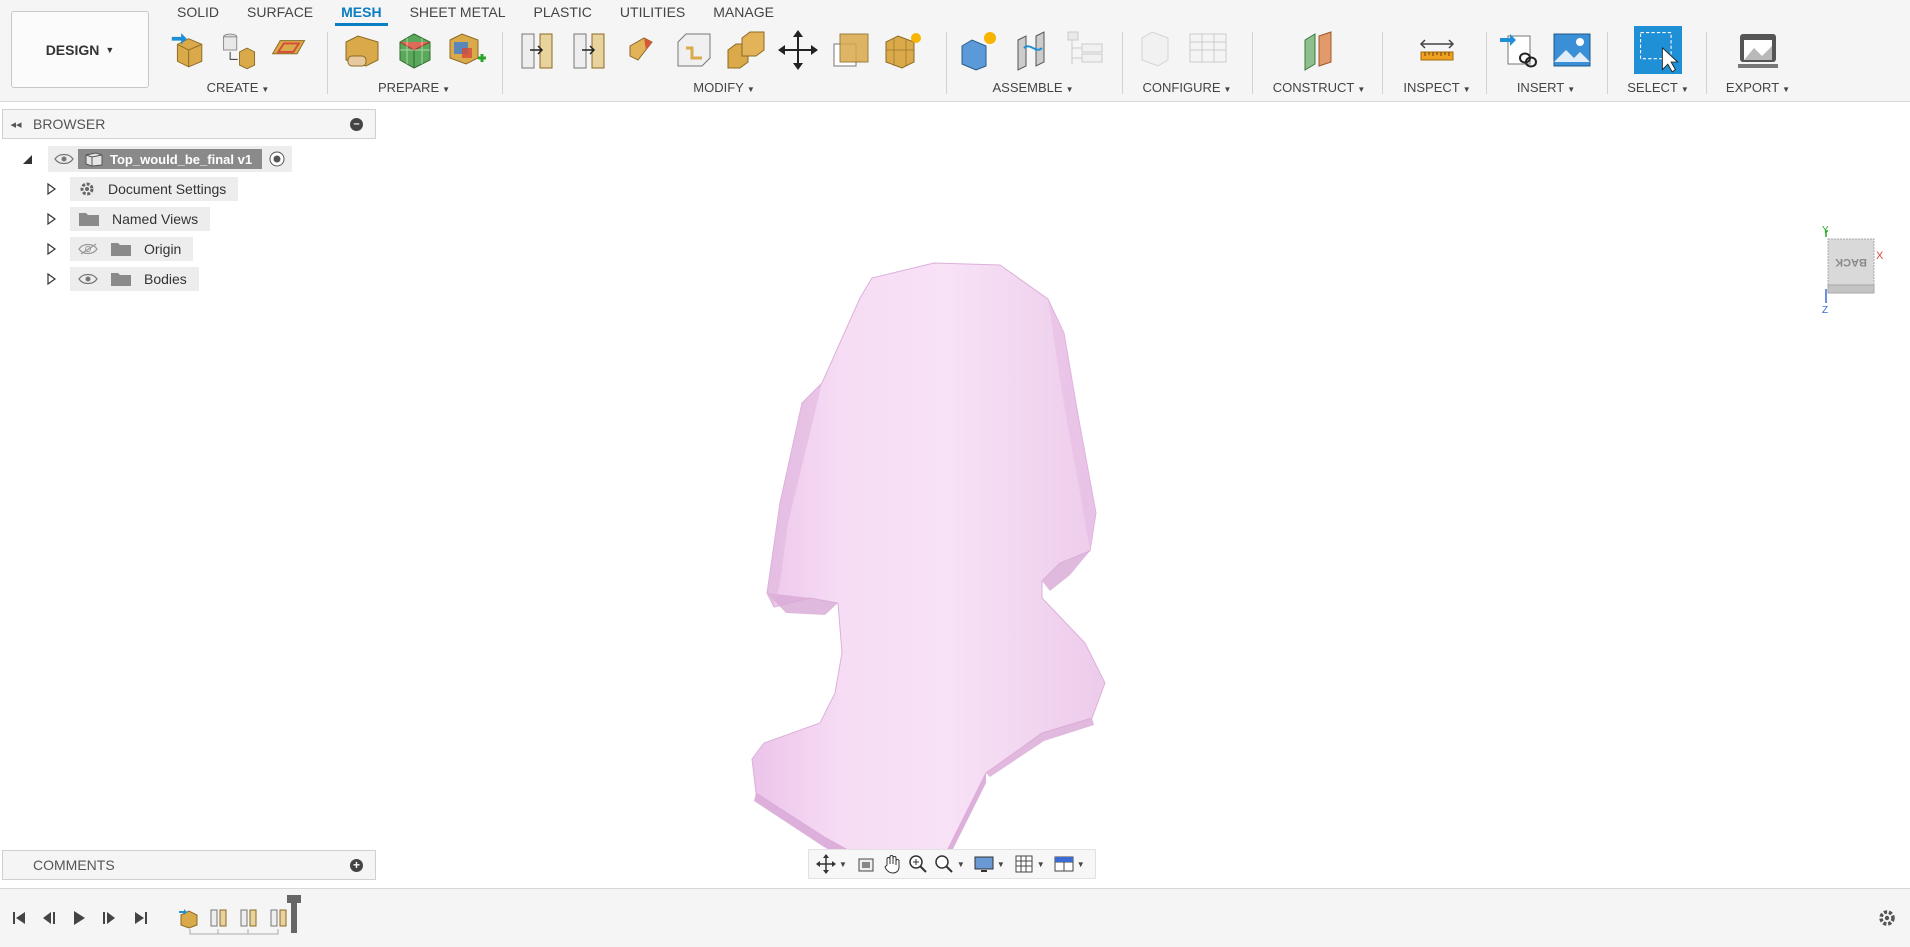  Describe the element at coordinates (189, 124) in the screenshot. I see `browser-panel-header: ◂◂ BROWSER –` at that location.